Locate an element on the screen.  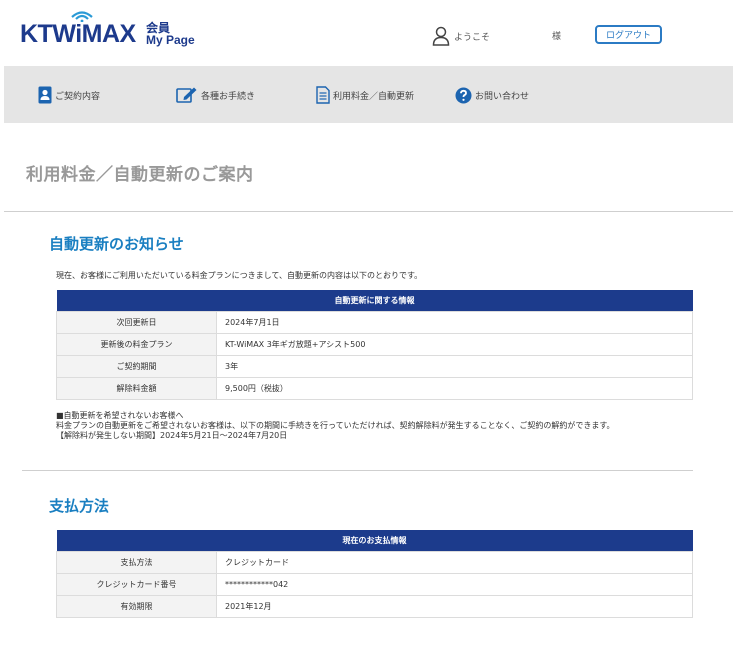
nav-item-label: お問い合わせ is located at coordinates (502, 96).